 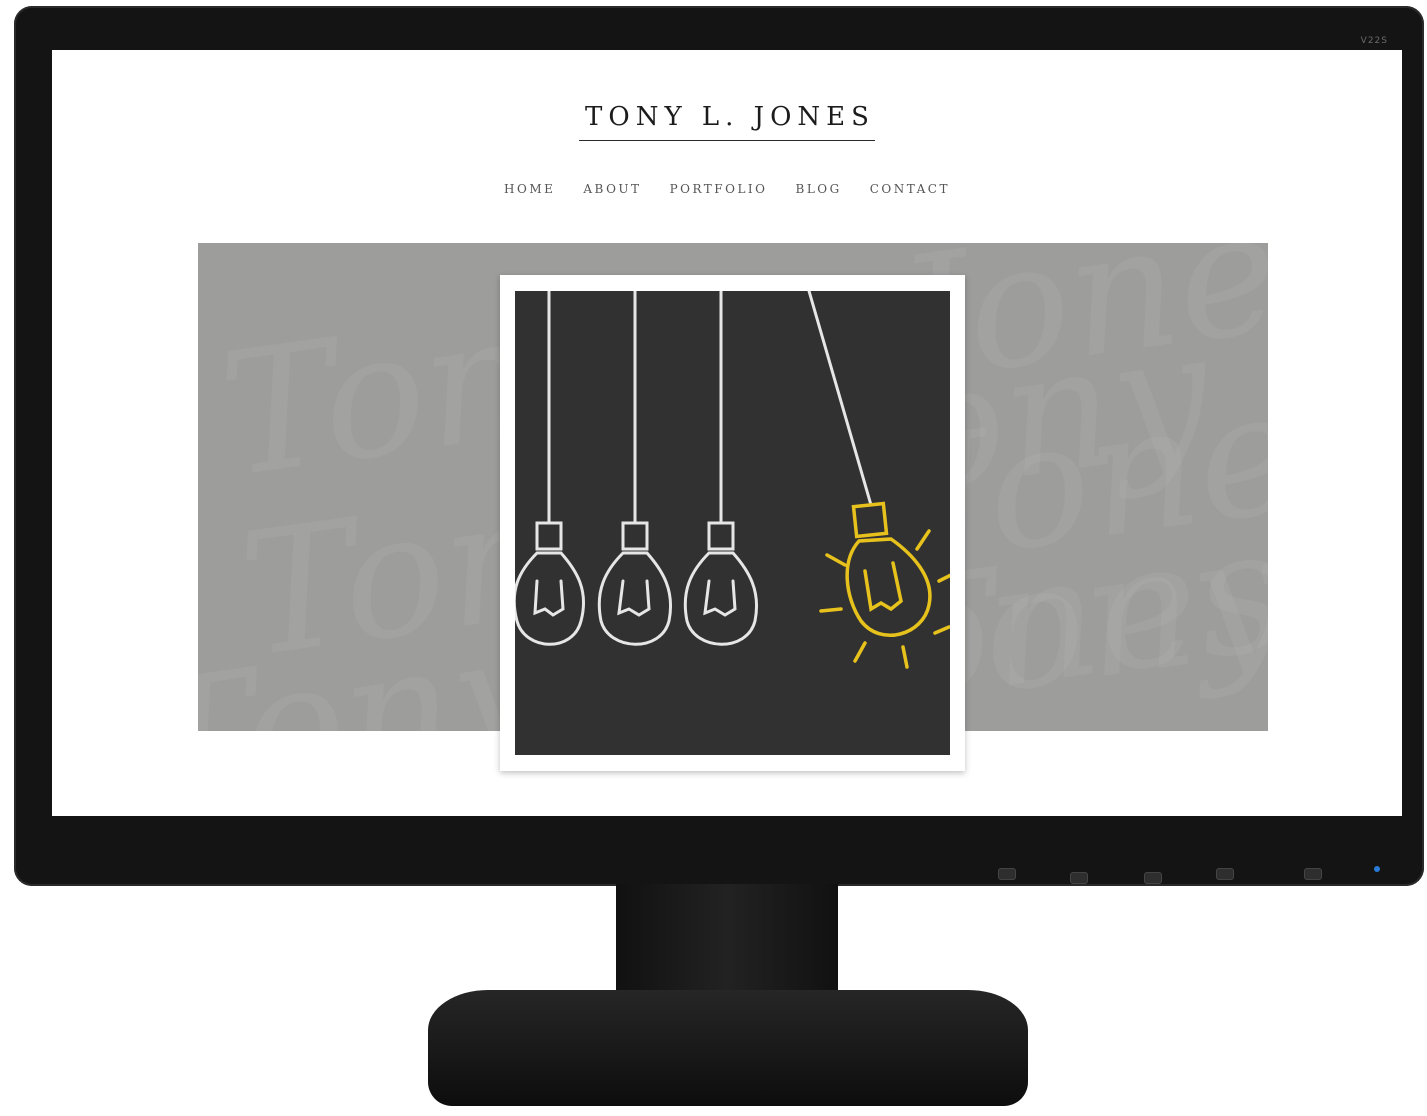 What do you see at coordinates (1079, 878) in the screenshot?
I see `minus-button` at bounding box center [1079, 878].